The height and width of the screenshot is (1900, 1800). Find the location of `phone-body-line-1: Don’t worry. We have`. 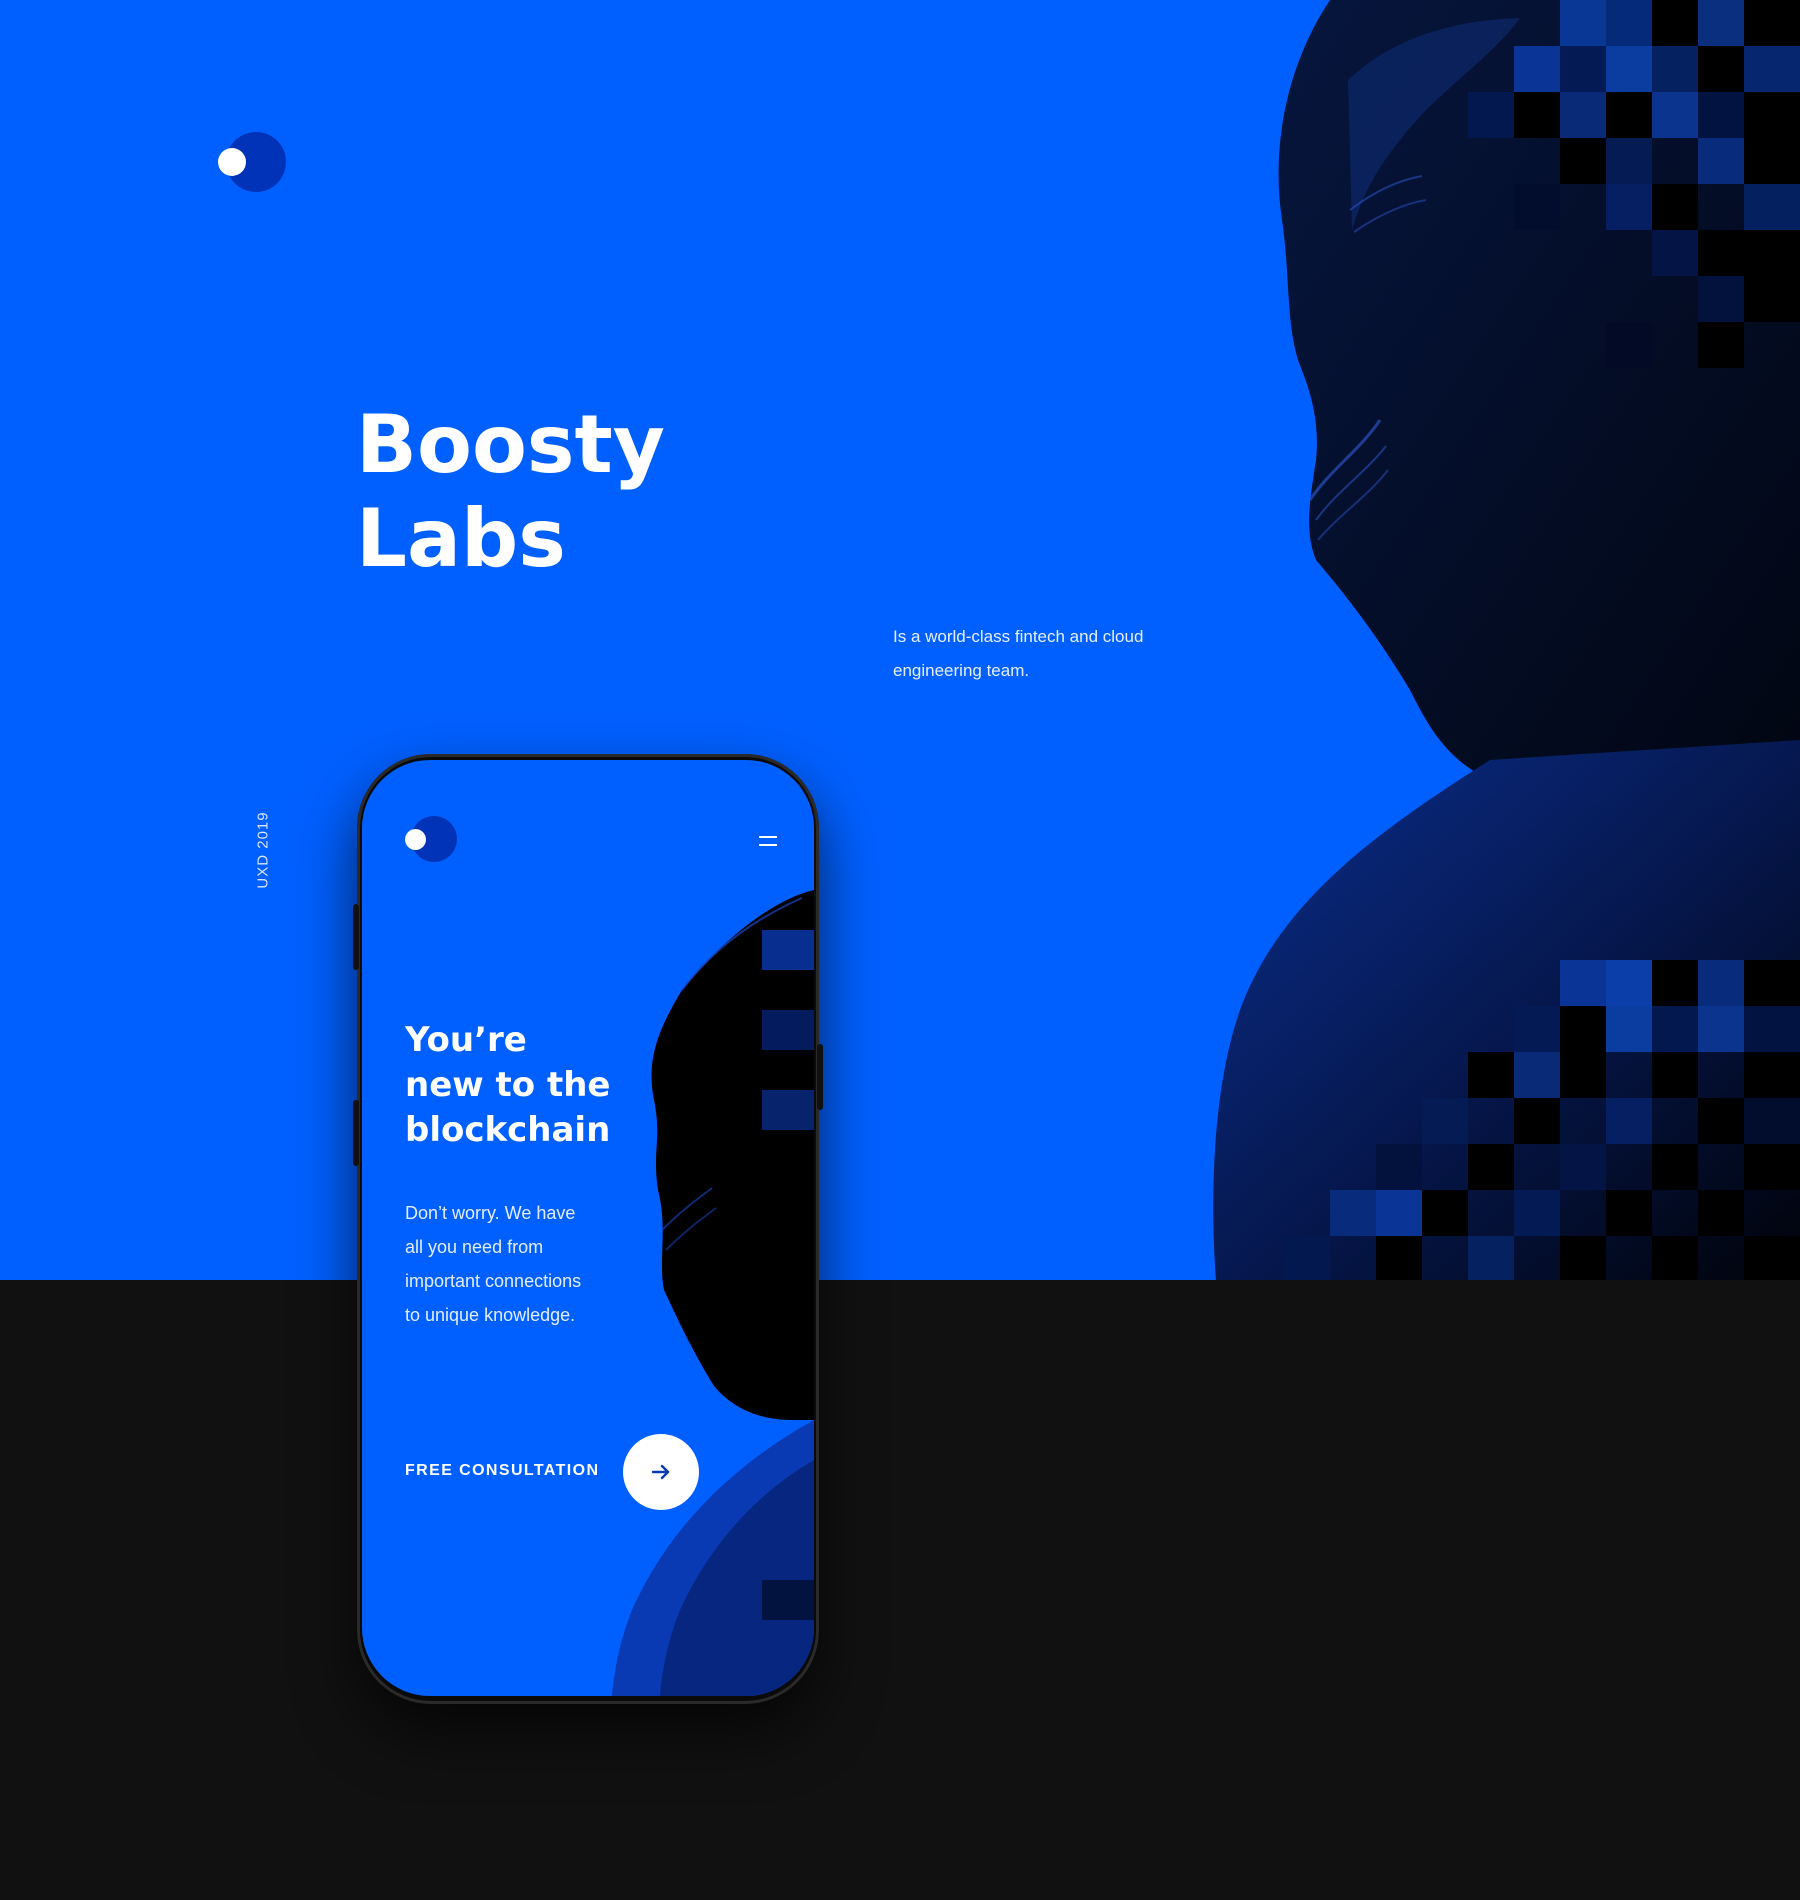

phone-body-line-1: Don’t worry. We have is located at coordinates (490, 1213).